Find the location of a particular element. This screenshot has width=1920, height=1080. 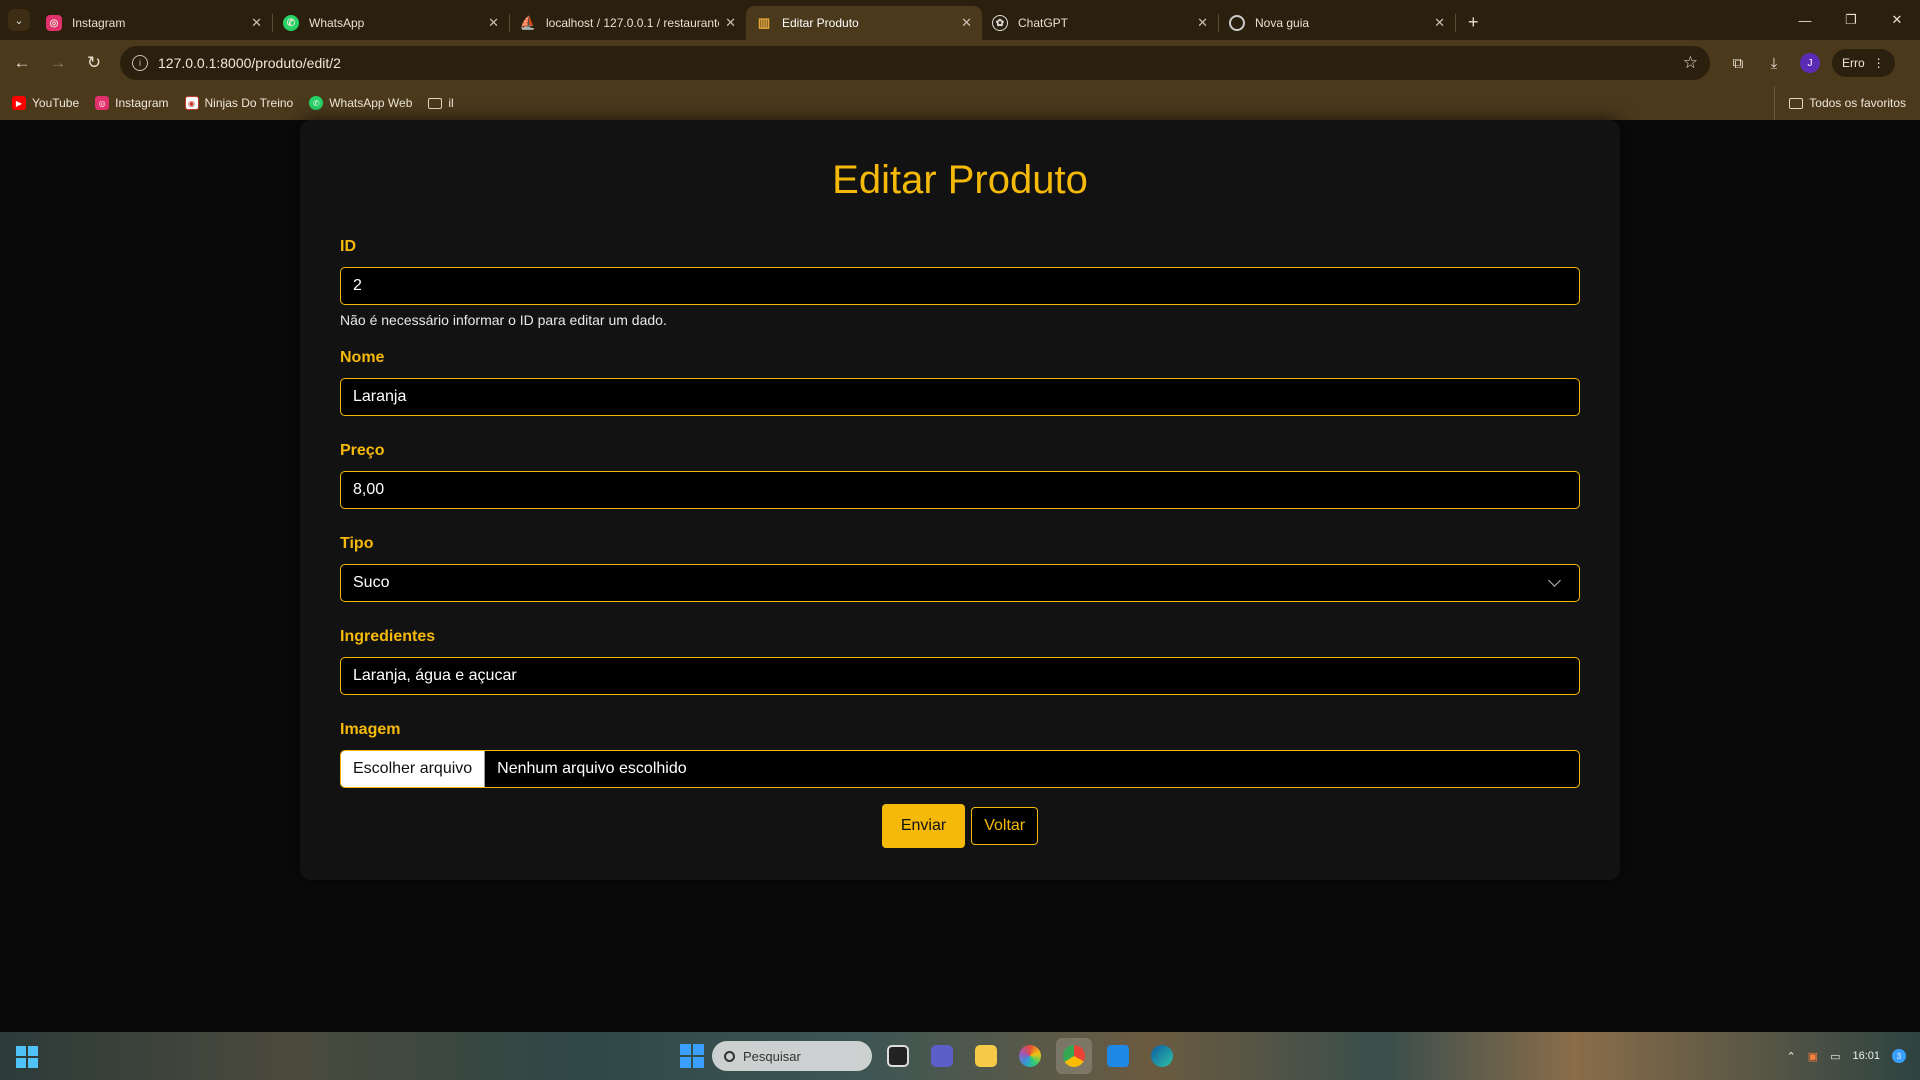

bookmark-youtube: ▶ YouTube is located at coordinates (45, 103).